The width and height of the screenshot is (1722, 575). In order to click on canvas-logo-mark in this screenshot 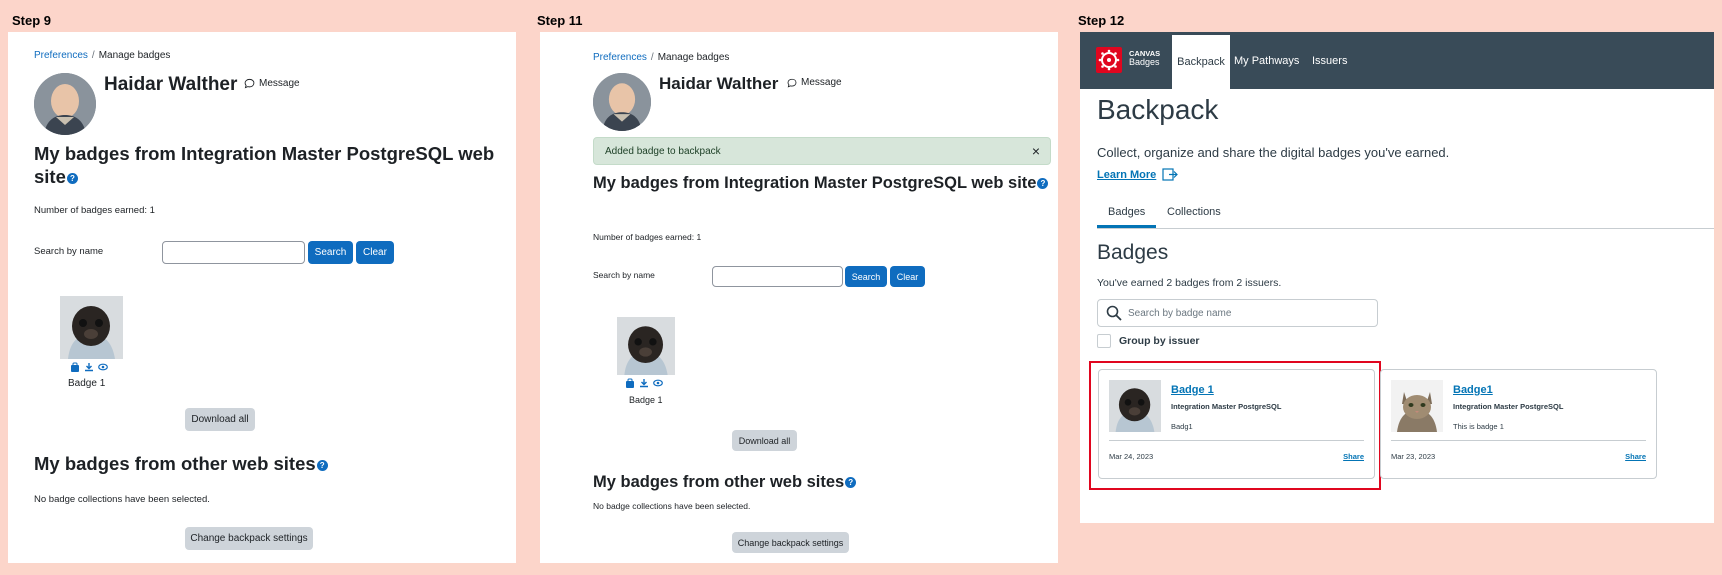, I will do `click(1109, 60)`.